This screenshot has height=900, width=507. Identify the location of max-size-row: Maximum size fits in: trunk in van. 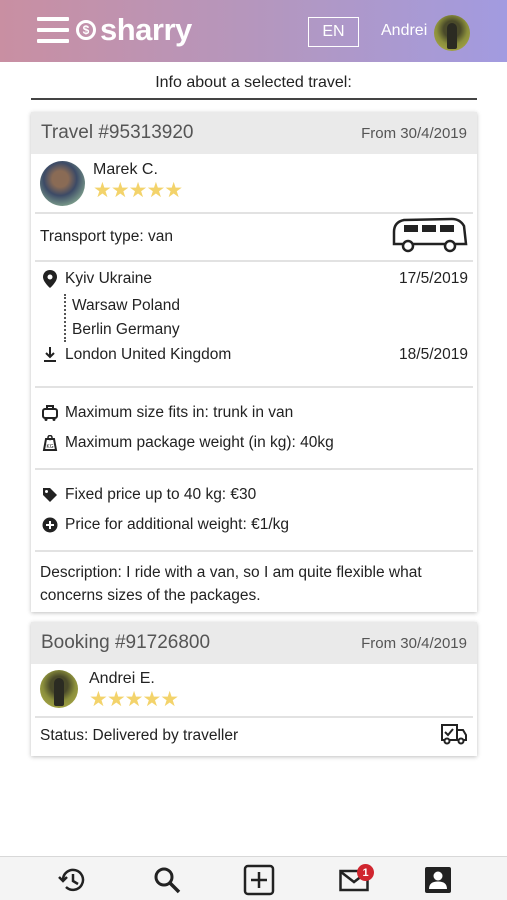
(254, 413).